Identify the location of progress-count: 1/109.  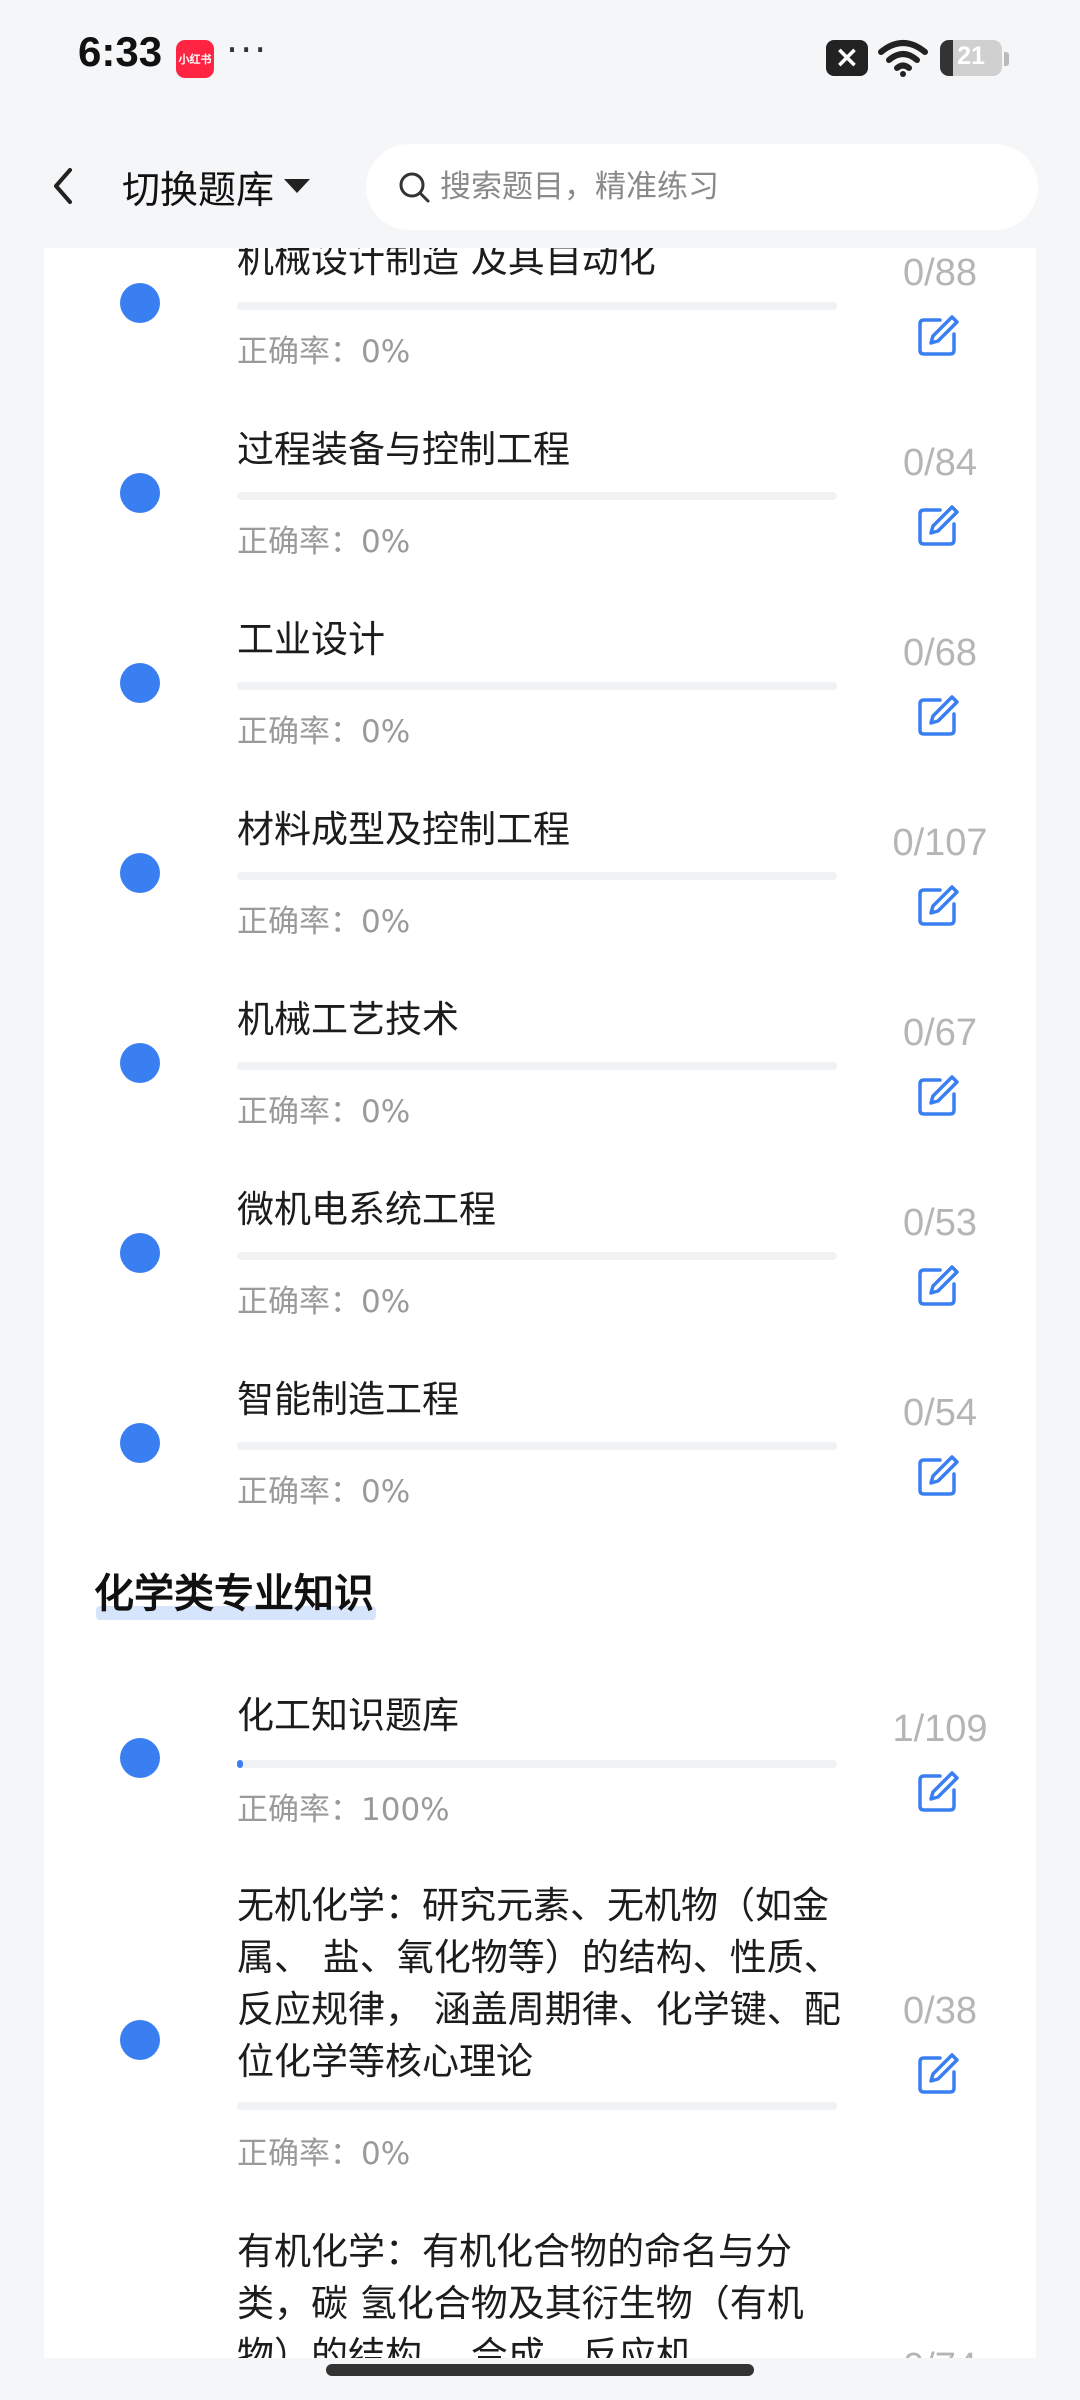
(940, 1729).